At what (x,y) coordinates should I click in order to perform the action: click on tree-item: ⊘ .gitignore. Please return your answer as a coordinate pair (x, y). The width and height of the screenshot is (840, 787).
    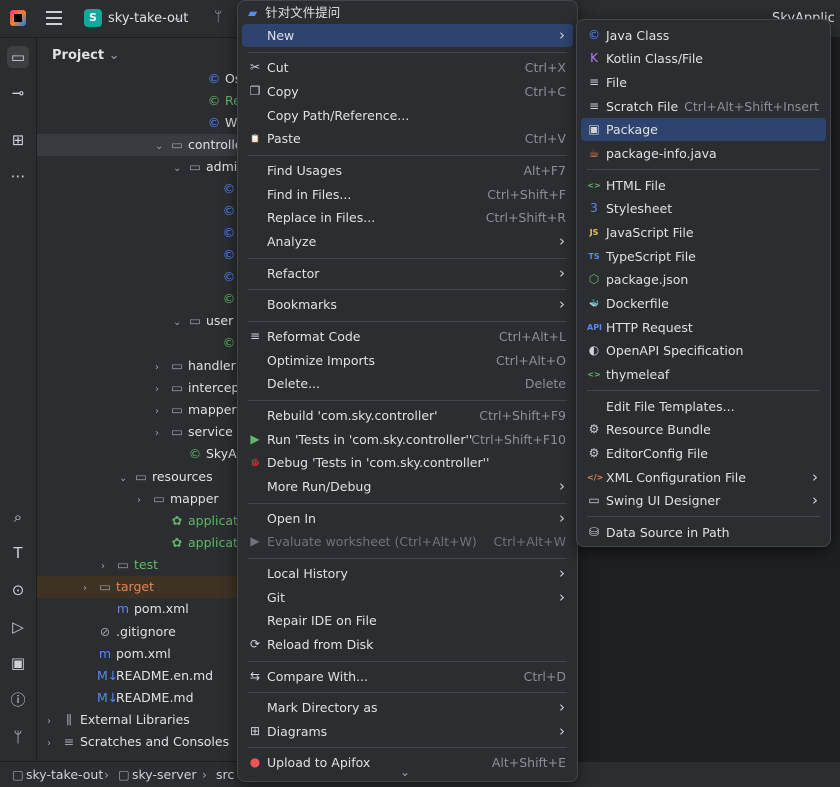
    Looking at the image, I should click on (147, 632).